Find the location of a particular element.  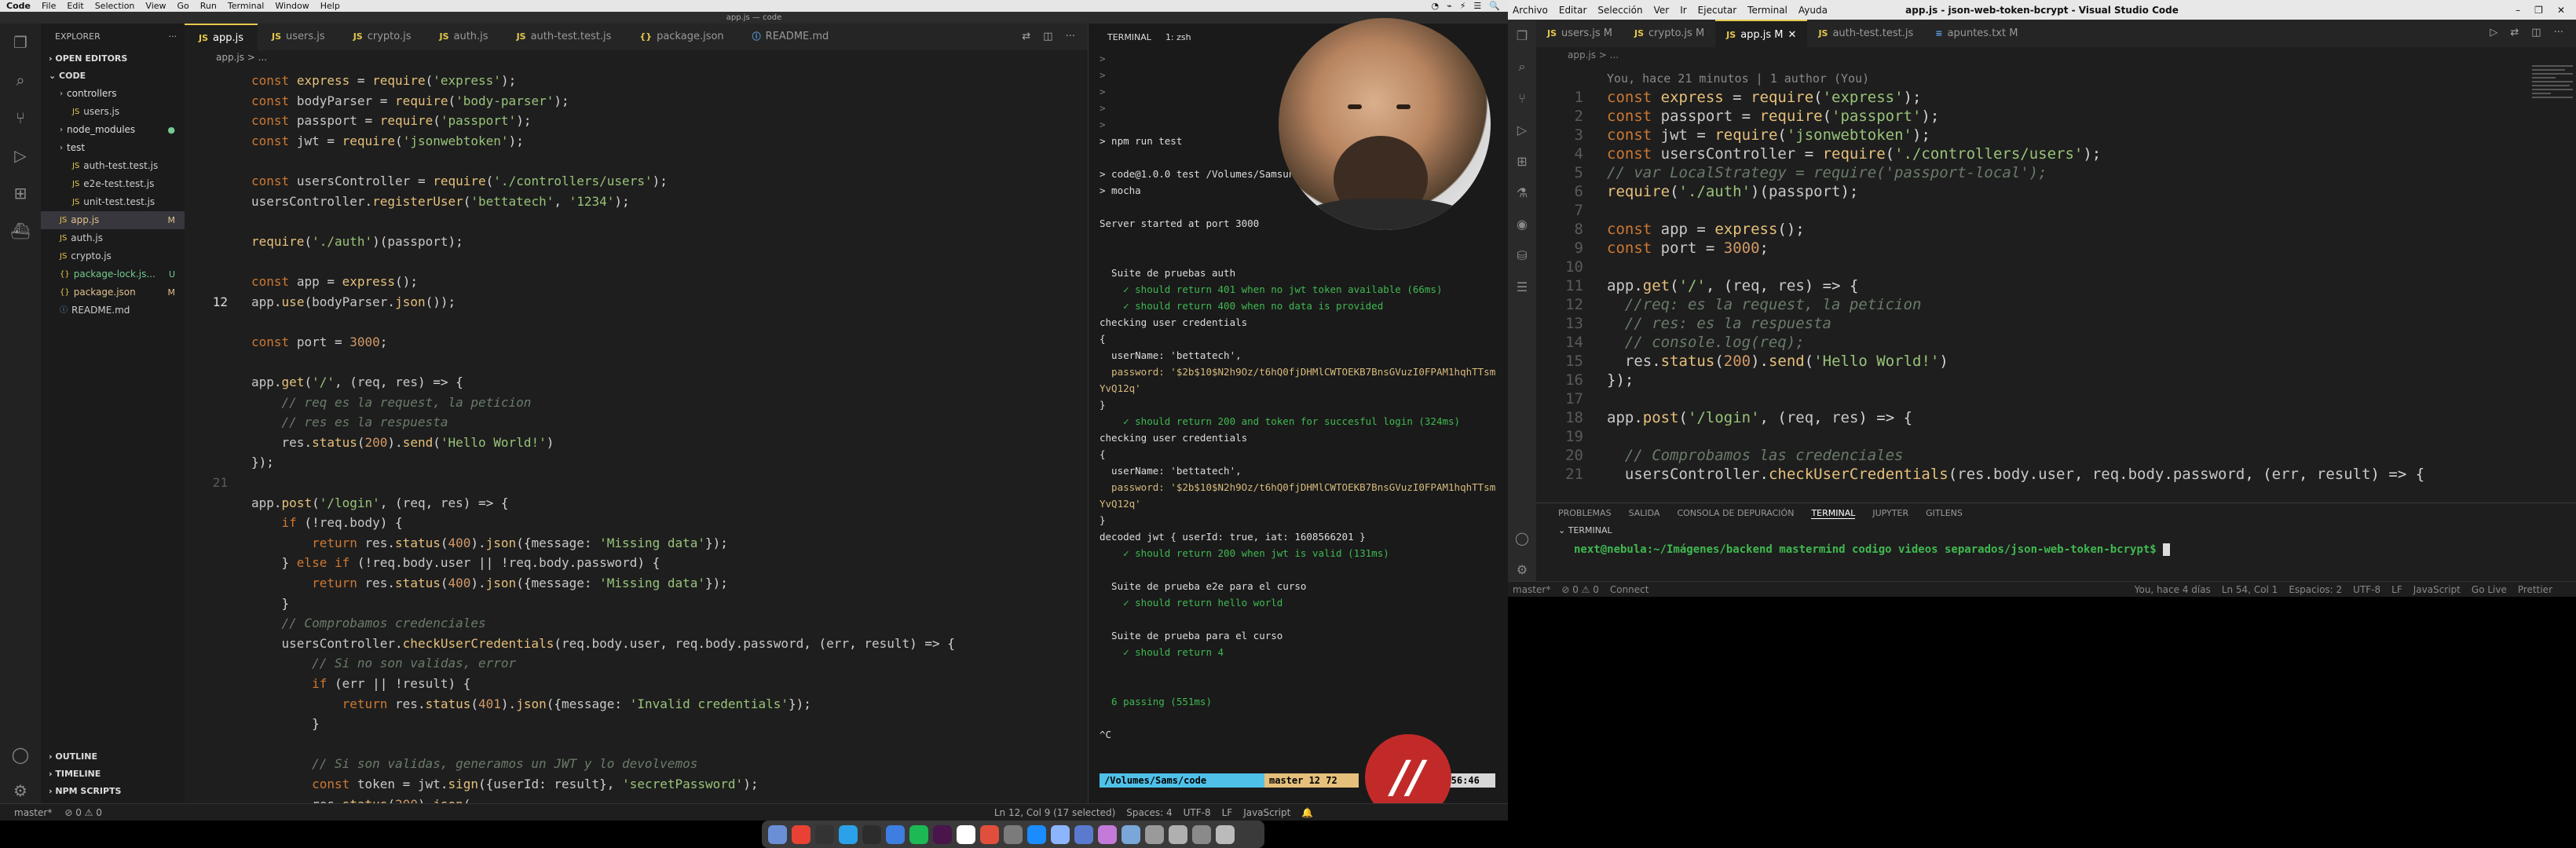

menubar-terminal: Terminal is located at coordinates (247, 6).